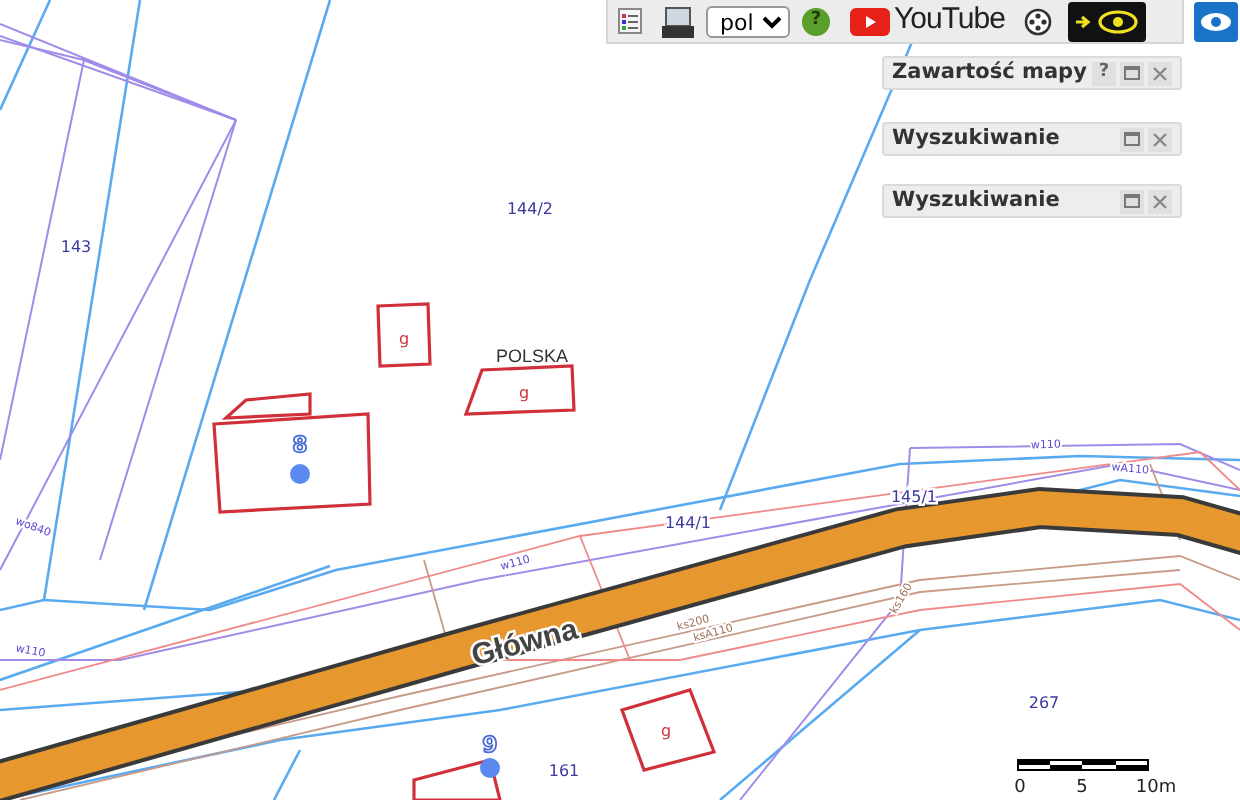 The image size is (1240, 800). I want to click on visibility-button, so click(1216, 22).